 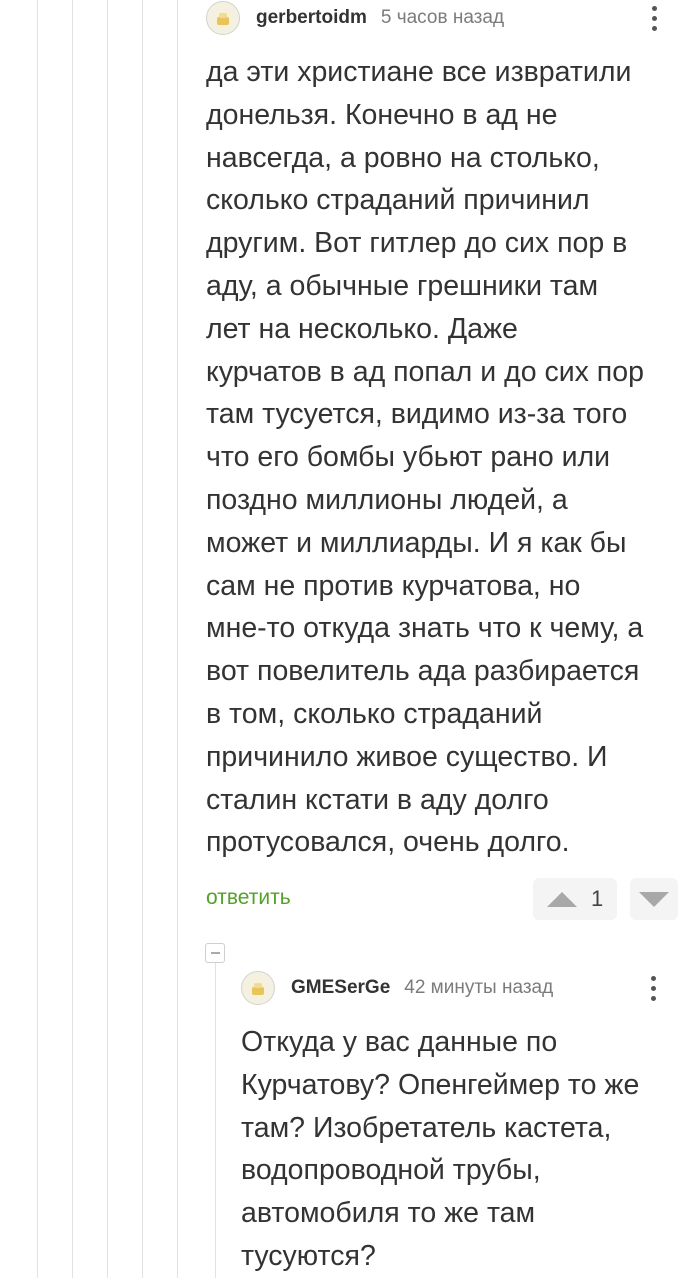 I want to click on collapse-minus-icon, so click(x=215, y=953).